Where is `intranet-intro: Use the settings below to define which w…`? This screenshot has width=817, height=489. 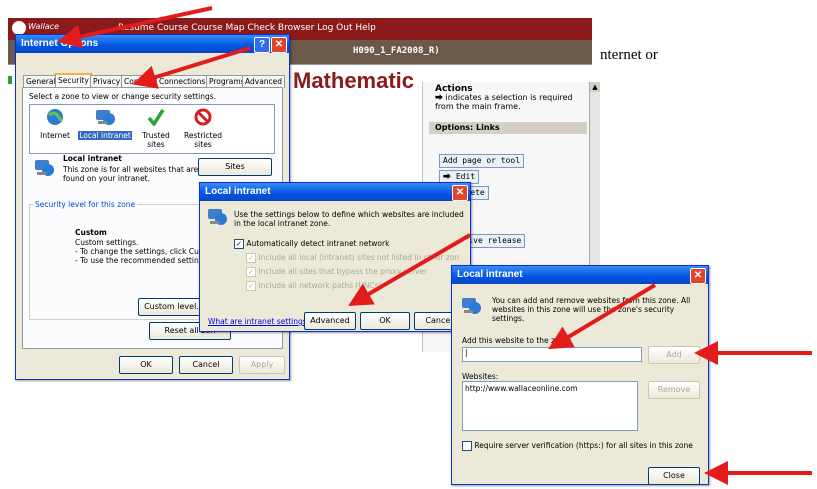 intranet-intro: Use the settings below to define which w… is located at coordinates (349, 219).